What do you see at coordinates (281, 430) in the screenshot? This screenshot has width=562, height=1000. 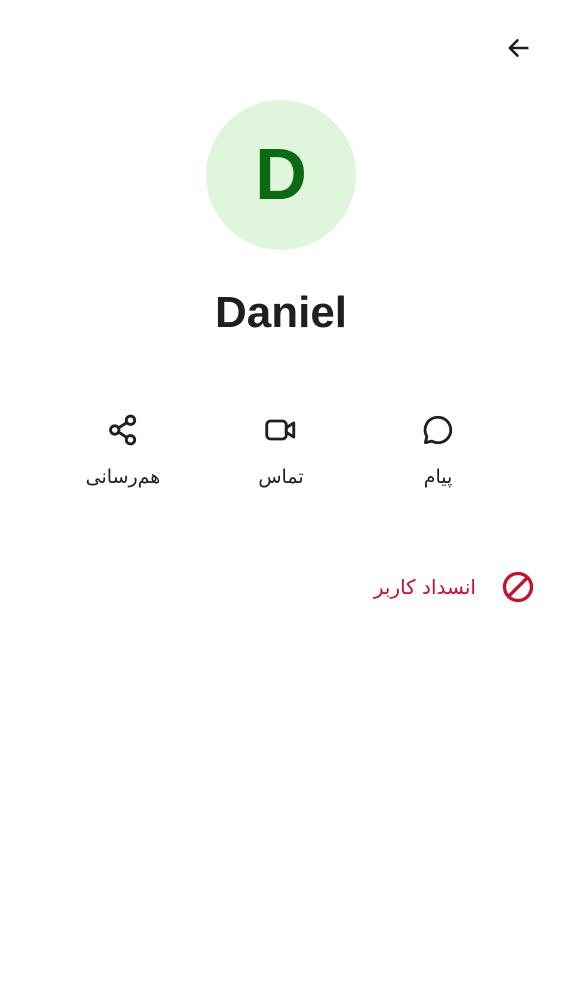 I see `video-camera-icon` at bounding box center [281, 430].